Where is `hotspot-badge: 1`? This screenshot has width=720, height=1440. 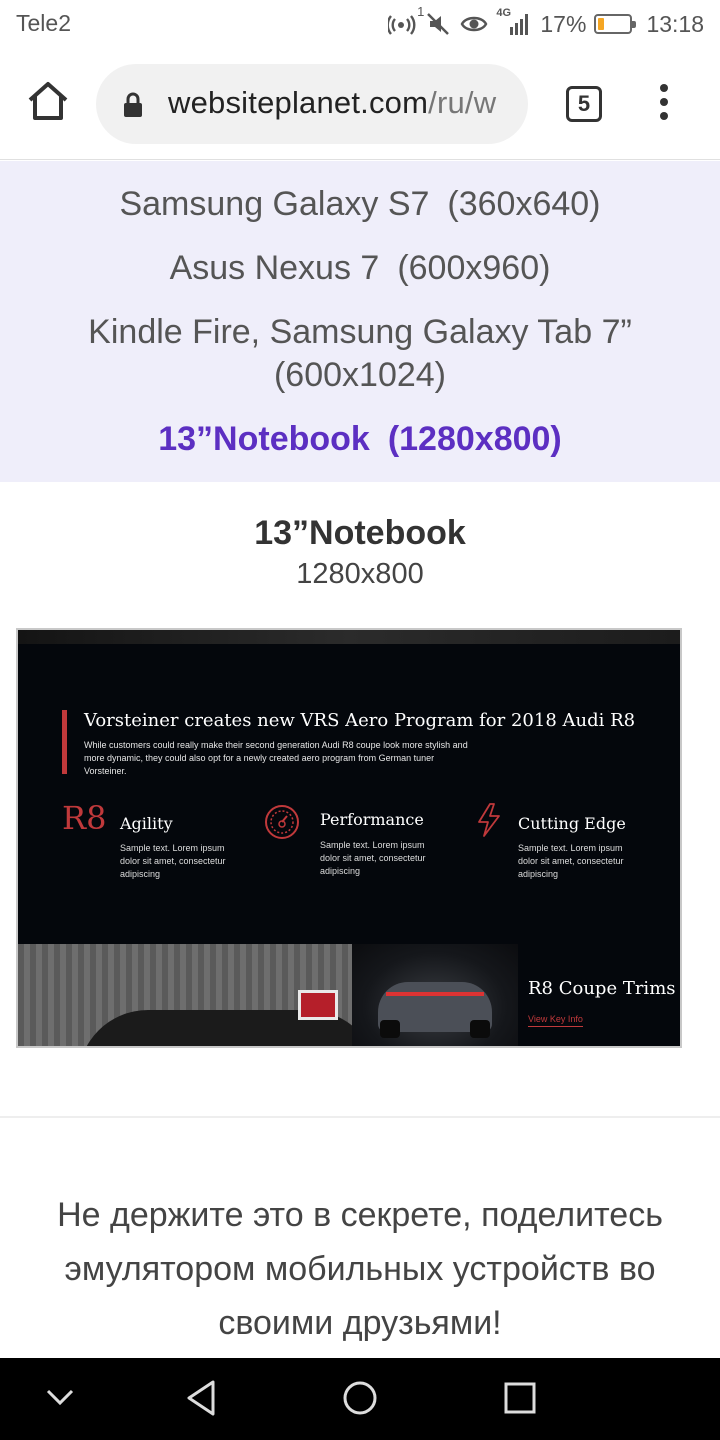 hotspot-badge: 1 is located at coordinates (421, 11).